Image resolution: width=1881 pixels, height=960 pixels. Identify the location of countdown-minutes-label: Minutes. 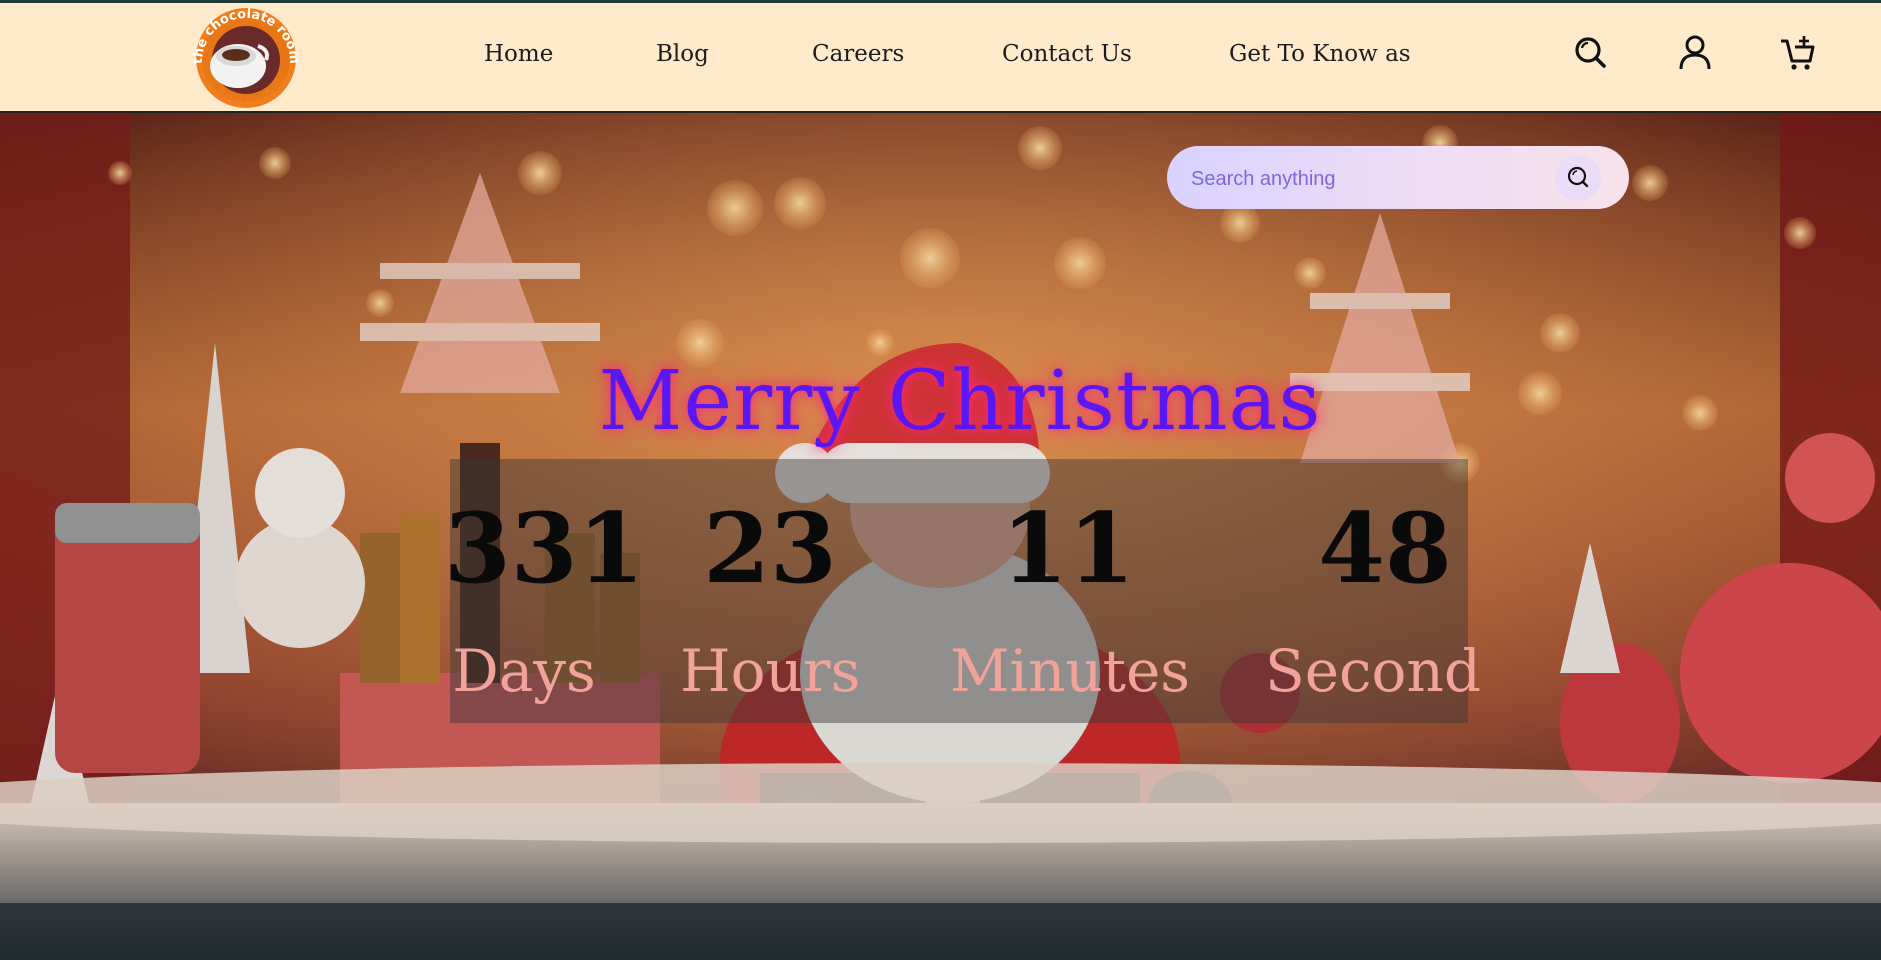
(1070, 671).